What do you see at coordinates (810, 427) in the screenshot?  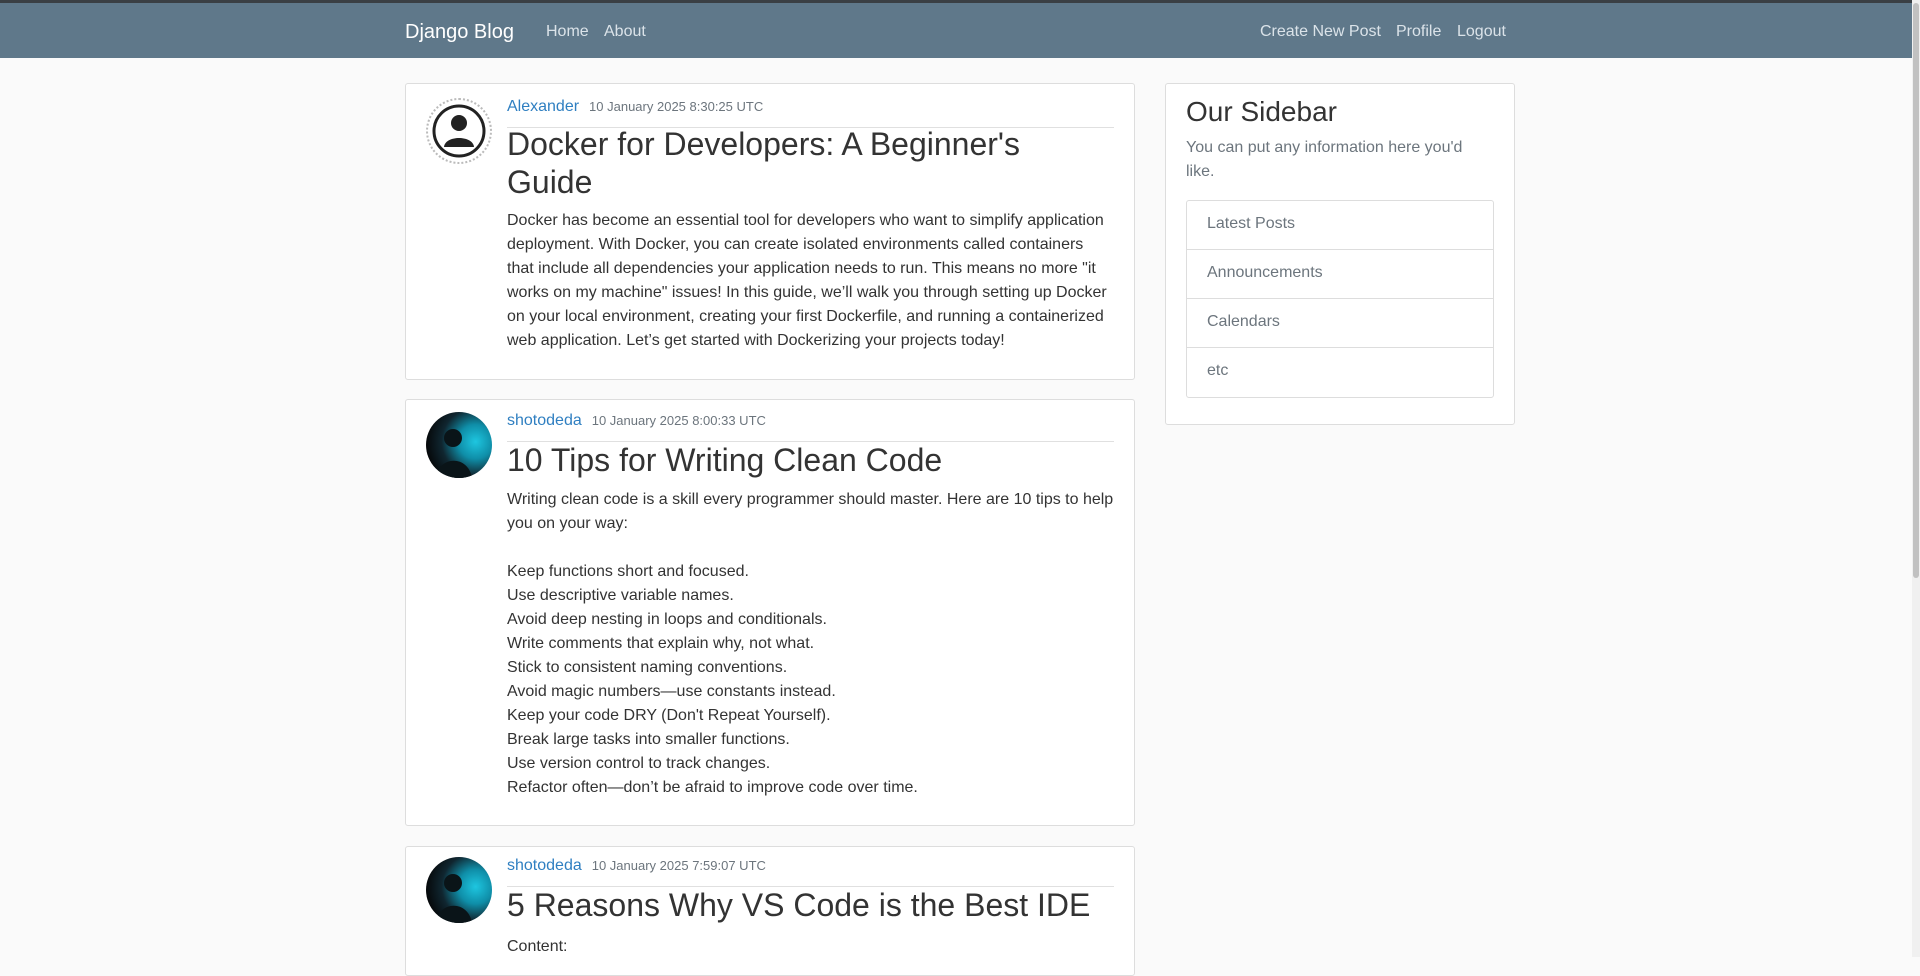 I see `post-meta: shotodeda 10 January 2025 8:00:33 UTC` at bounding box center [810, 427].